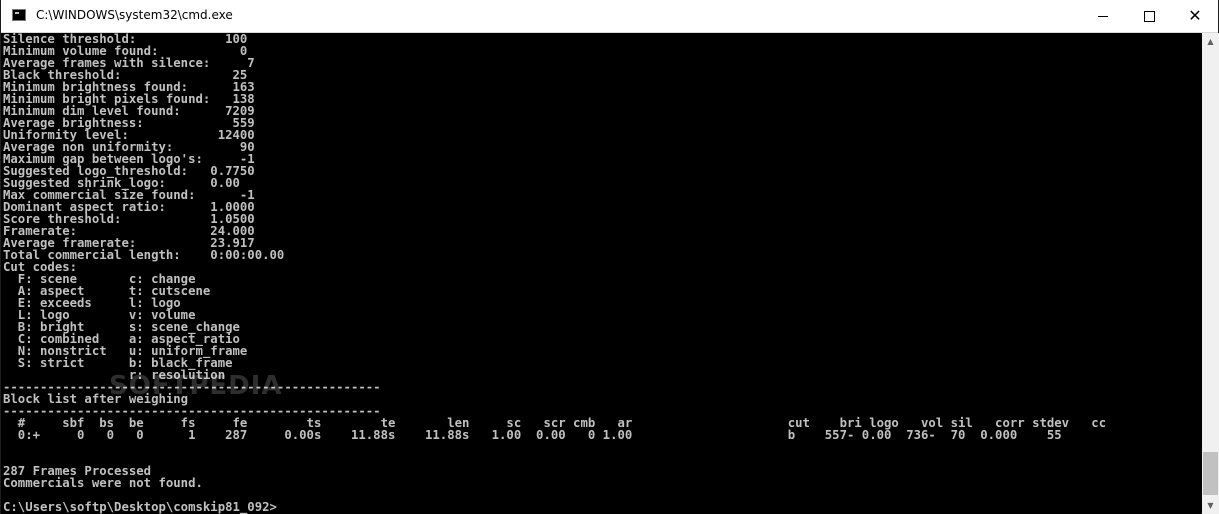 This screenshot has width=1219, height=514. I want to click on maximize-icon, so click(1149, 16).